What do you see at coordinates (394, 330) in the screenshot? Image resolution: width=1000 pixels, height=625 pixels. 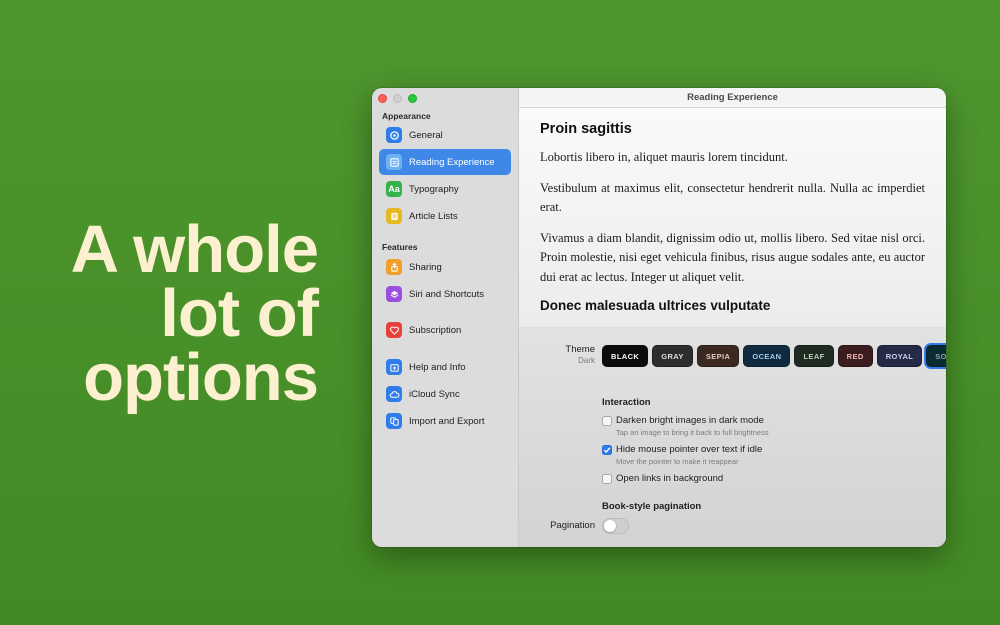 I see `heart-icon` at bounding box center [394, 330].